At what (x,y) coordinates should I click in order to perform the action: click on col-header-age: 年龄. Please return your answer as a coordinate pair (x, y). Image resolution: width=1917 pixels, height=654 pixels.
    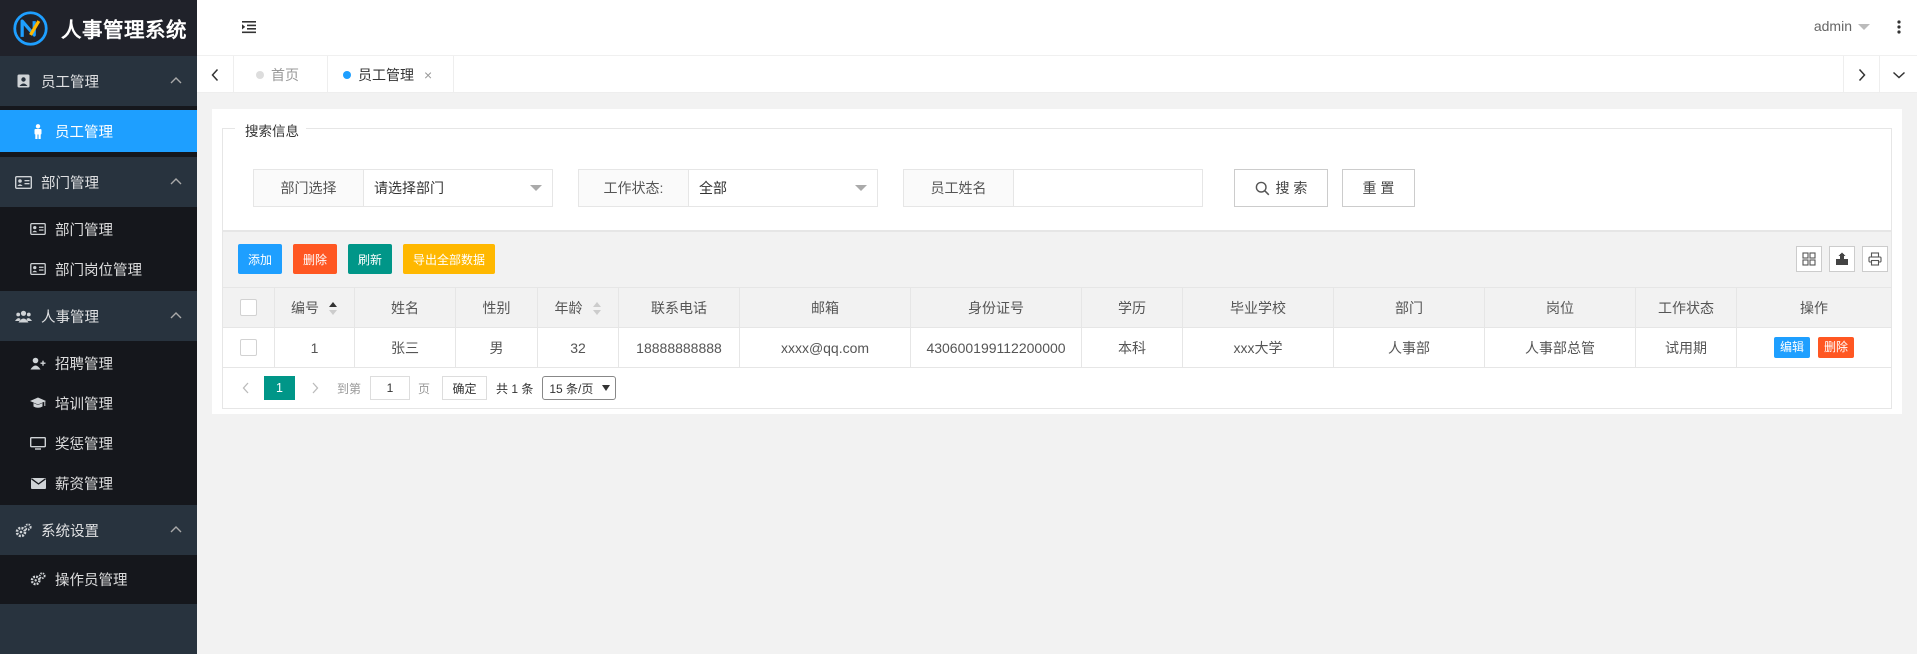
    Looking at the image, I should click on (578, 307).